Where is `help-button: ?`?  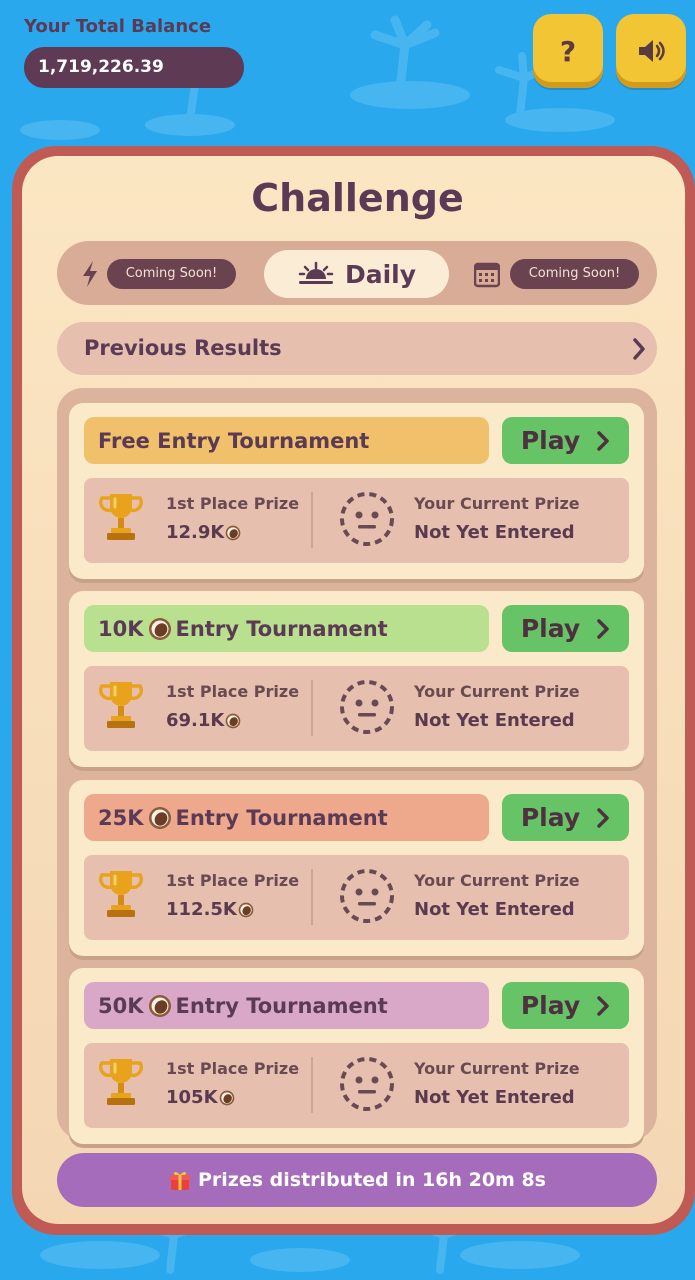 help-button: ? is located at coordinates (568, 51).